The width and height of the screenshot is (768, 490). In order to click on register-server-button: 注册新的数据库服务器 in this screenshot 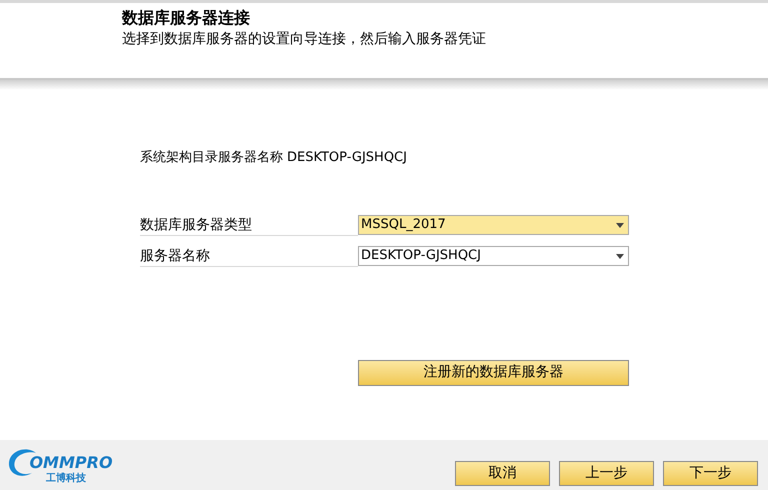, I will do `click(493, 373)`.